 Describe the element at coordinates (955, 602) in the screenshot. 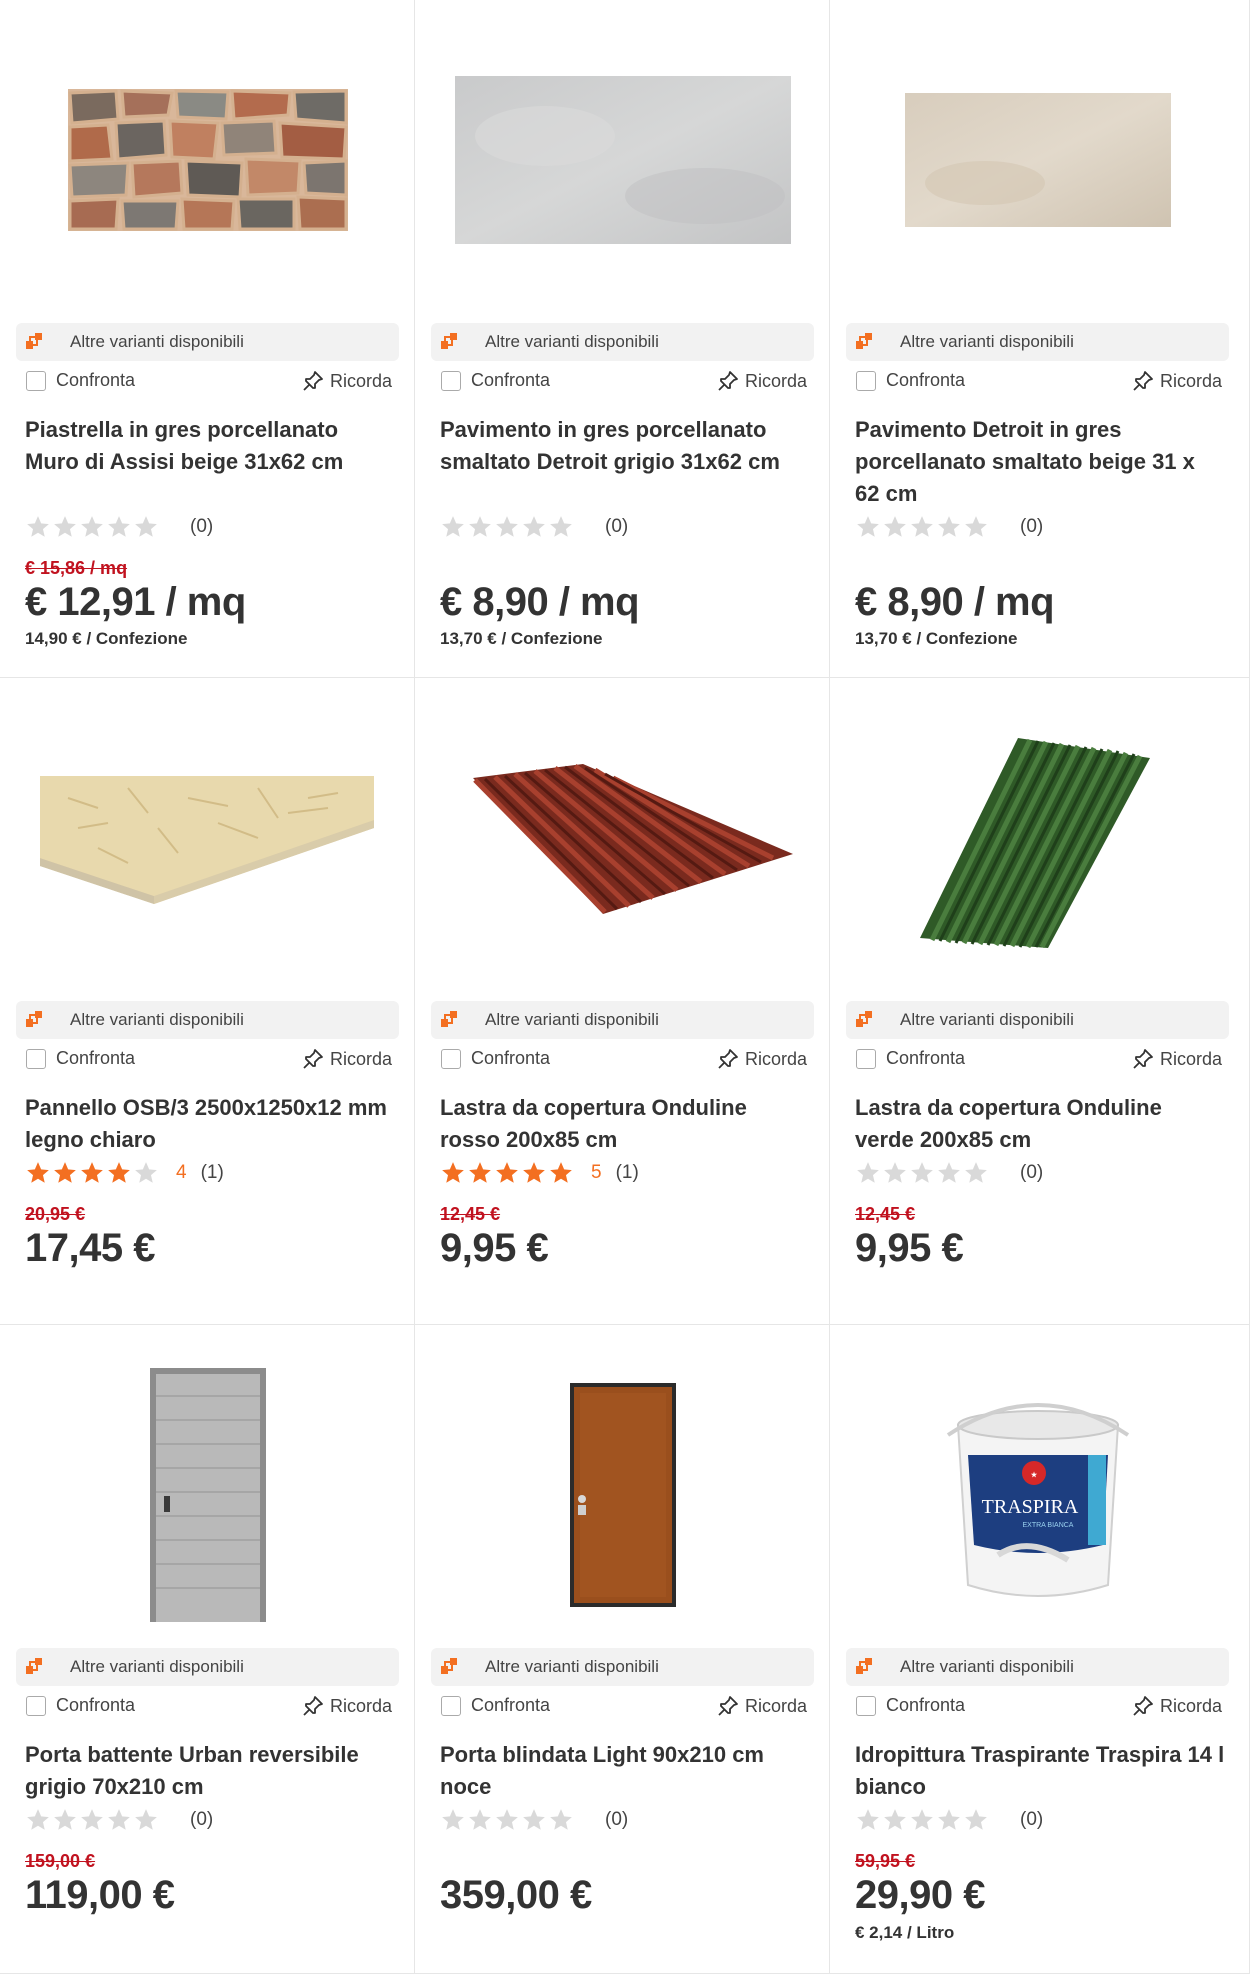

I see `product-price: € 8,90 / mq` at that location.